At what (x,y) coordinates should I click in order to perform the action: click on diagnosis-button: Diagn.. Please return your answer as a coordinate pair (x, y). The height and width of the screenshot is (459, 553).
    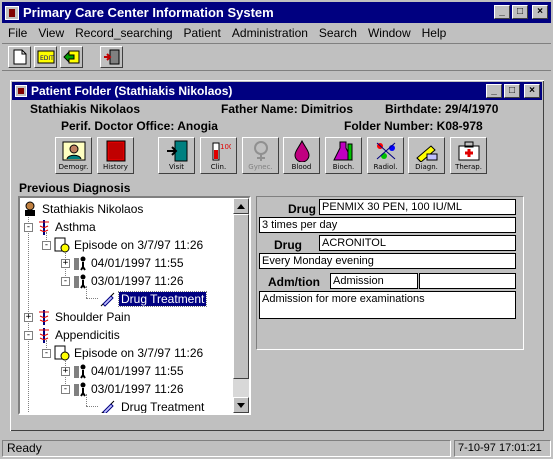
    Looking at the image, I should click on (426, 155).